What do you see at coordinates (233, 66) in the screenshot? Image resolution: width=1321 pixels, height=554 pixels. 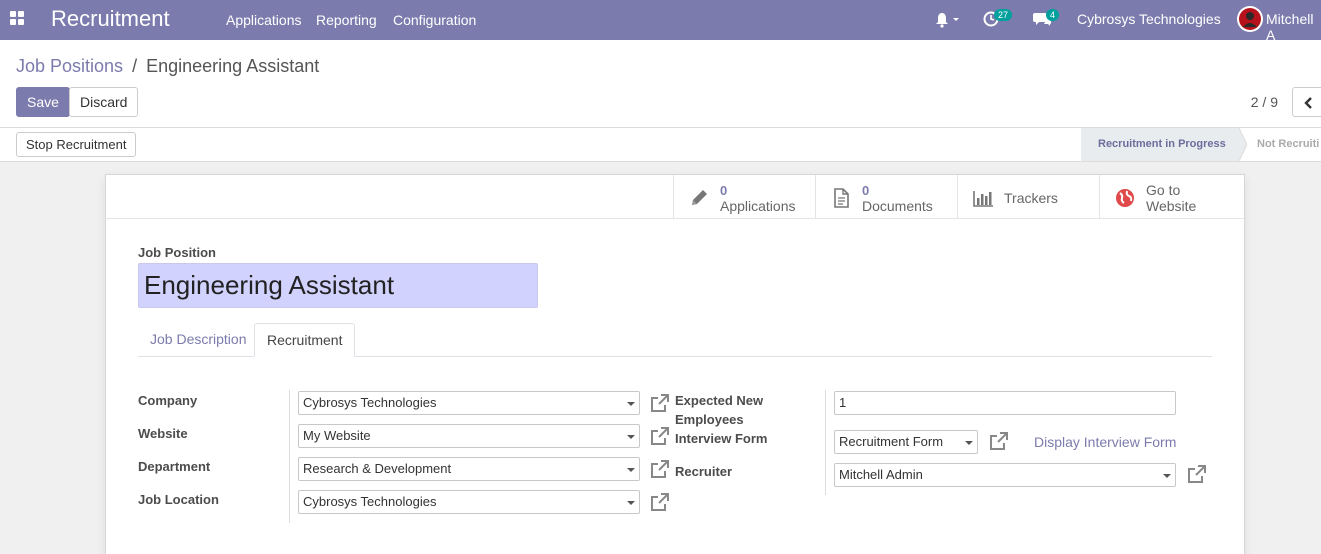 I see `breadcrumb-current: Engineering Assistant` at bounding box center [233, 66].